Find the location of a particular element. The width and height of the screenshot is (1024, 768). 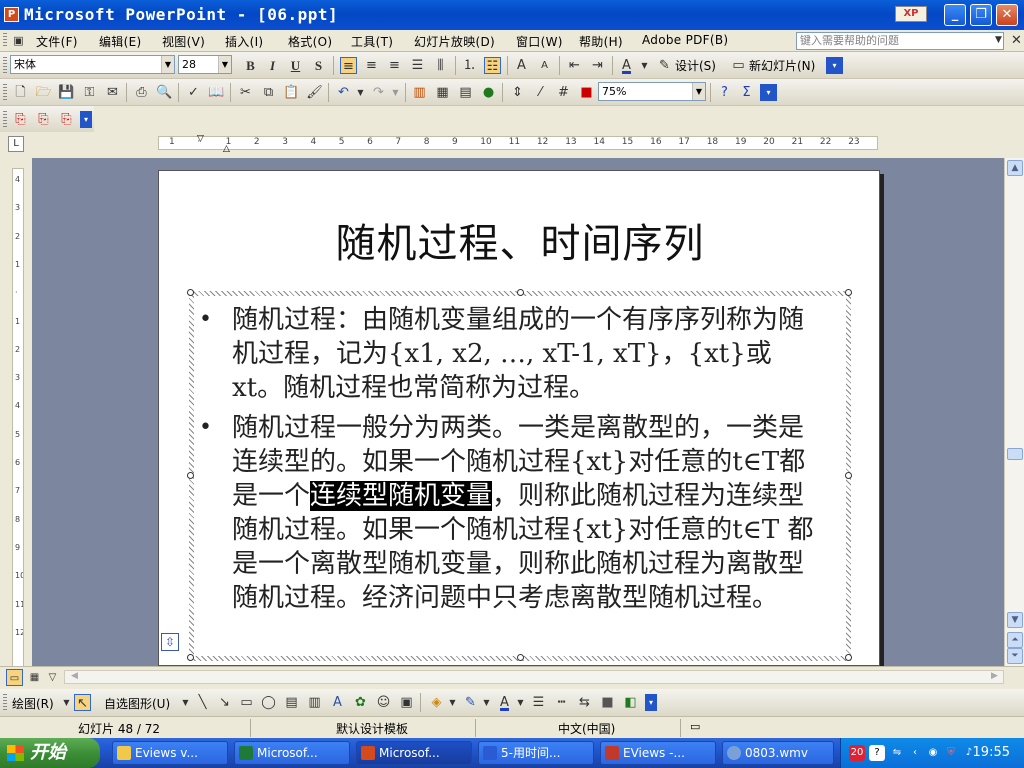

hanging-indent-marker-icon: △ is located at coordinates (226, 149).